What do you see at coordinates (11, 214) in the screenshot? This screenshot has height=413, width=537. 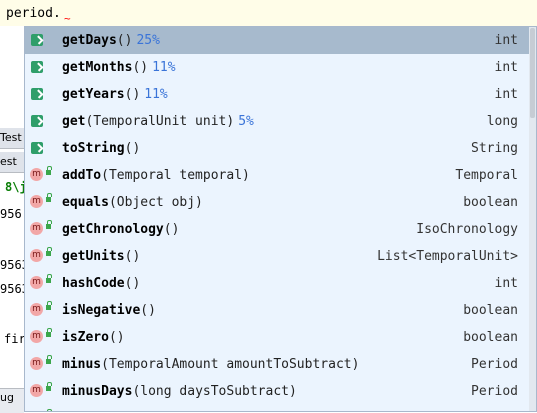 I see `background-code-fragment: 956` at bounding box center [11, 214].